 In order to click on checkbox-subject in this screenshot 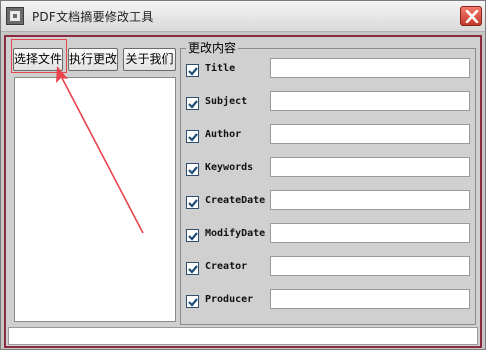, I will do `click(192, 103)`.